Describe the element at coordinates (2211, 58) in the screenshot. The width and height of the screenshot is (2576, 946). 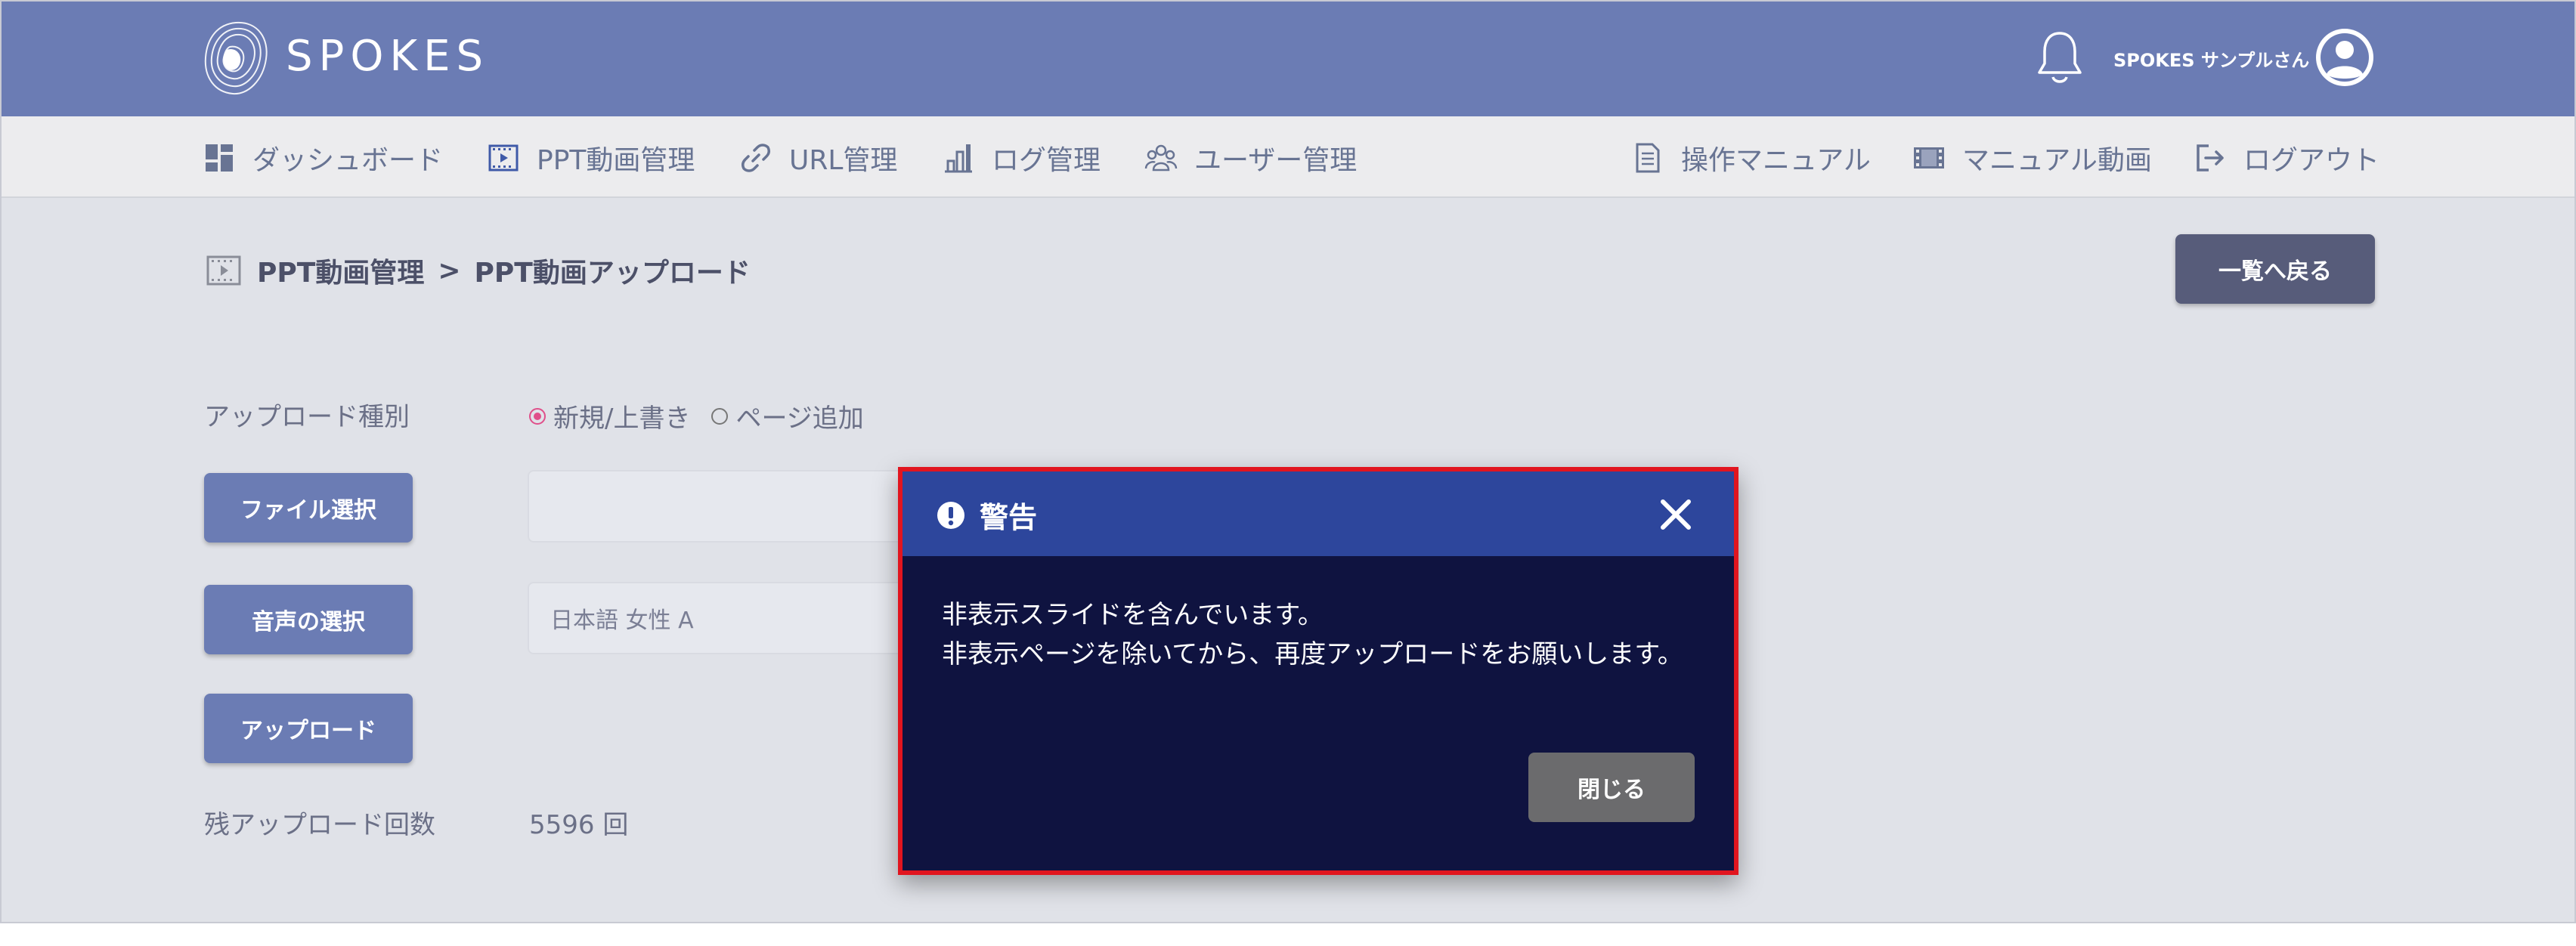
I see `user-name: SPOKES サンプルさん` at that location.